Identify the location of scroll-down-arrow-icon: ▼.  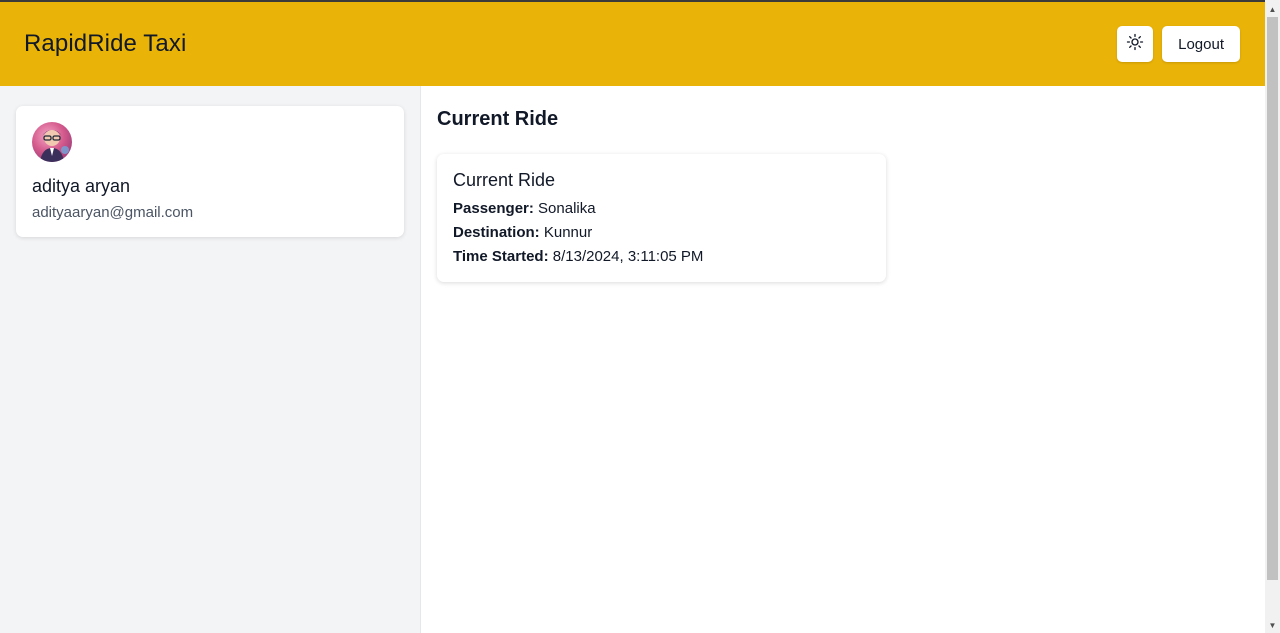
(1272, 625).